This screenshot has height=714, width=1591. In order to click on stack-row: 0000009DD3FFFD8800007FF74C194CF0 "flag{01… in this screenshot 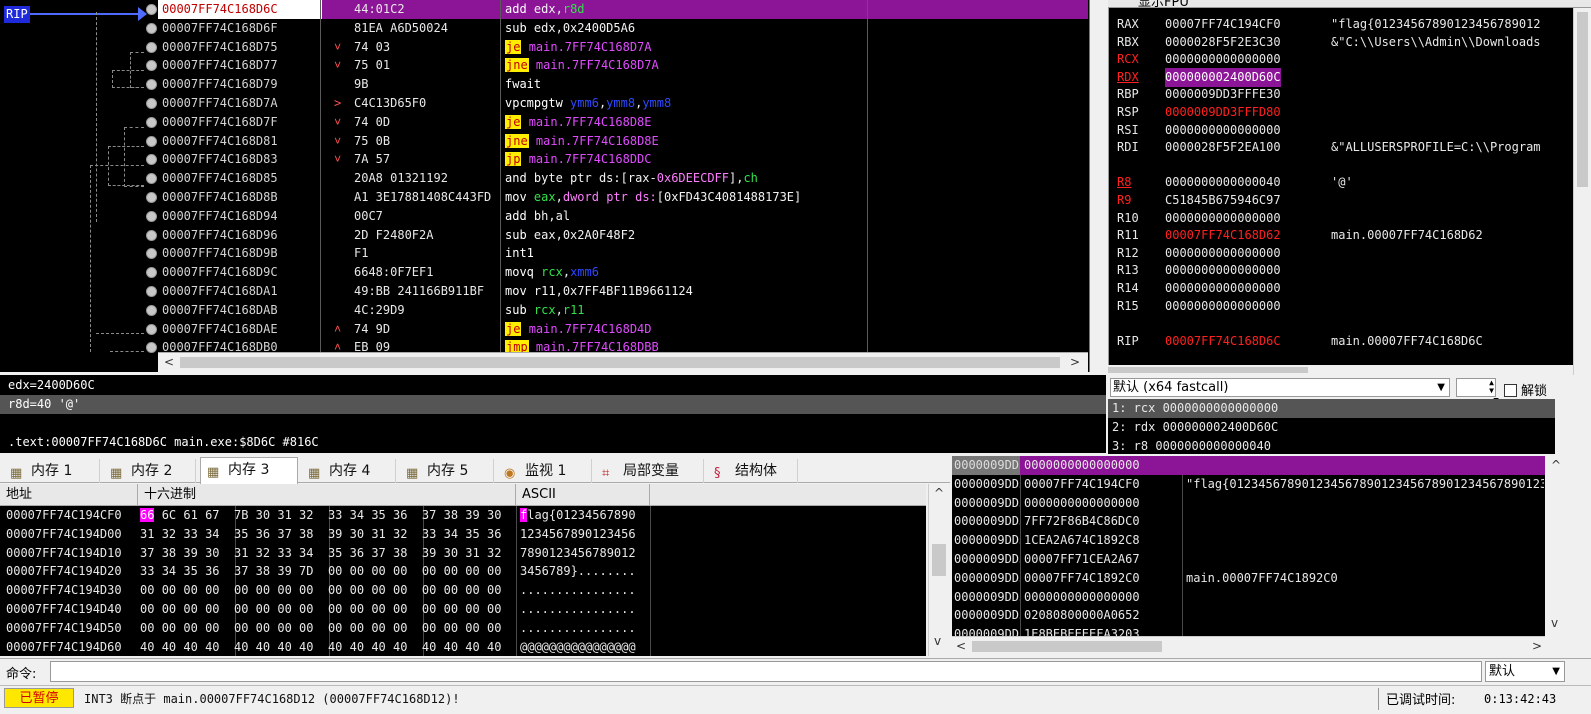, I will do `click(1248, 484)`.